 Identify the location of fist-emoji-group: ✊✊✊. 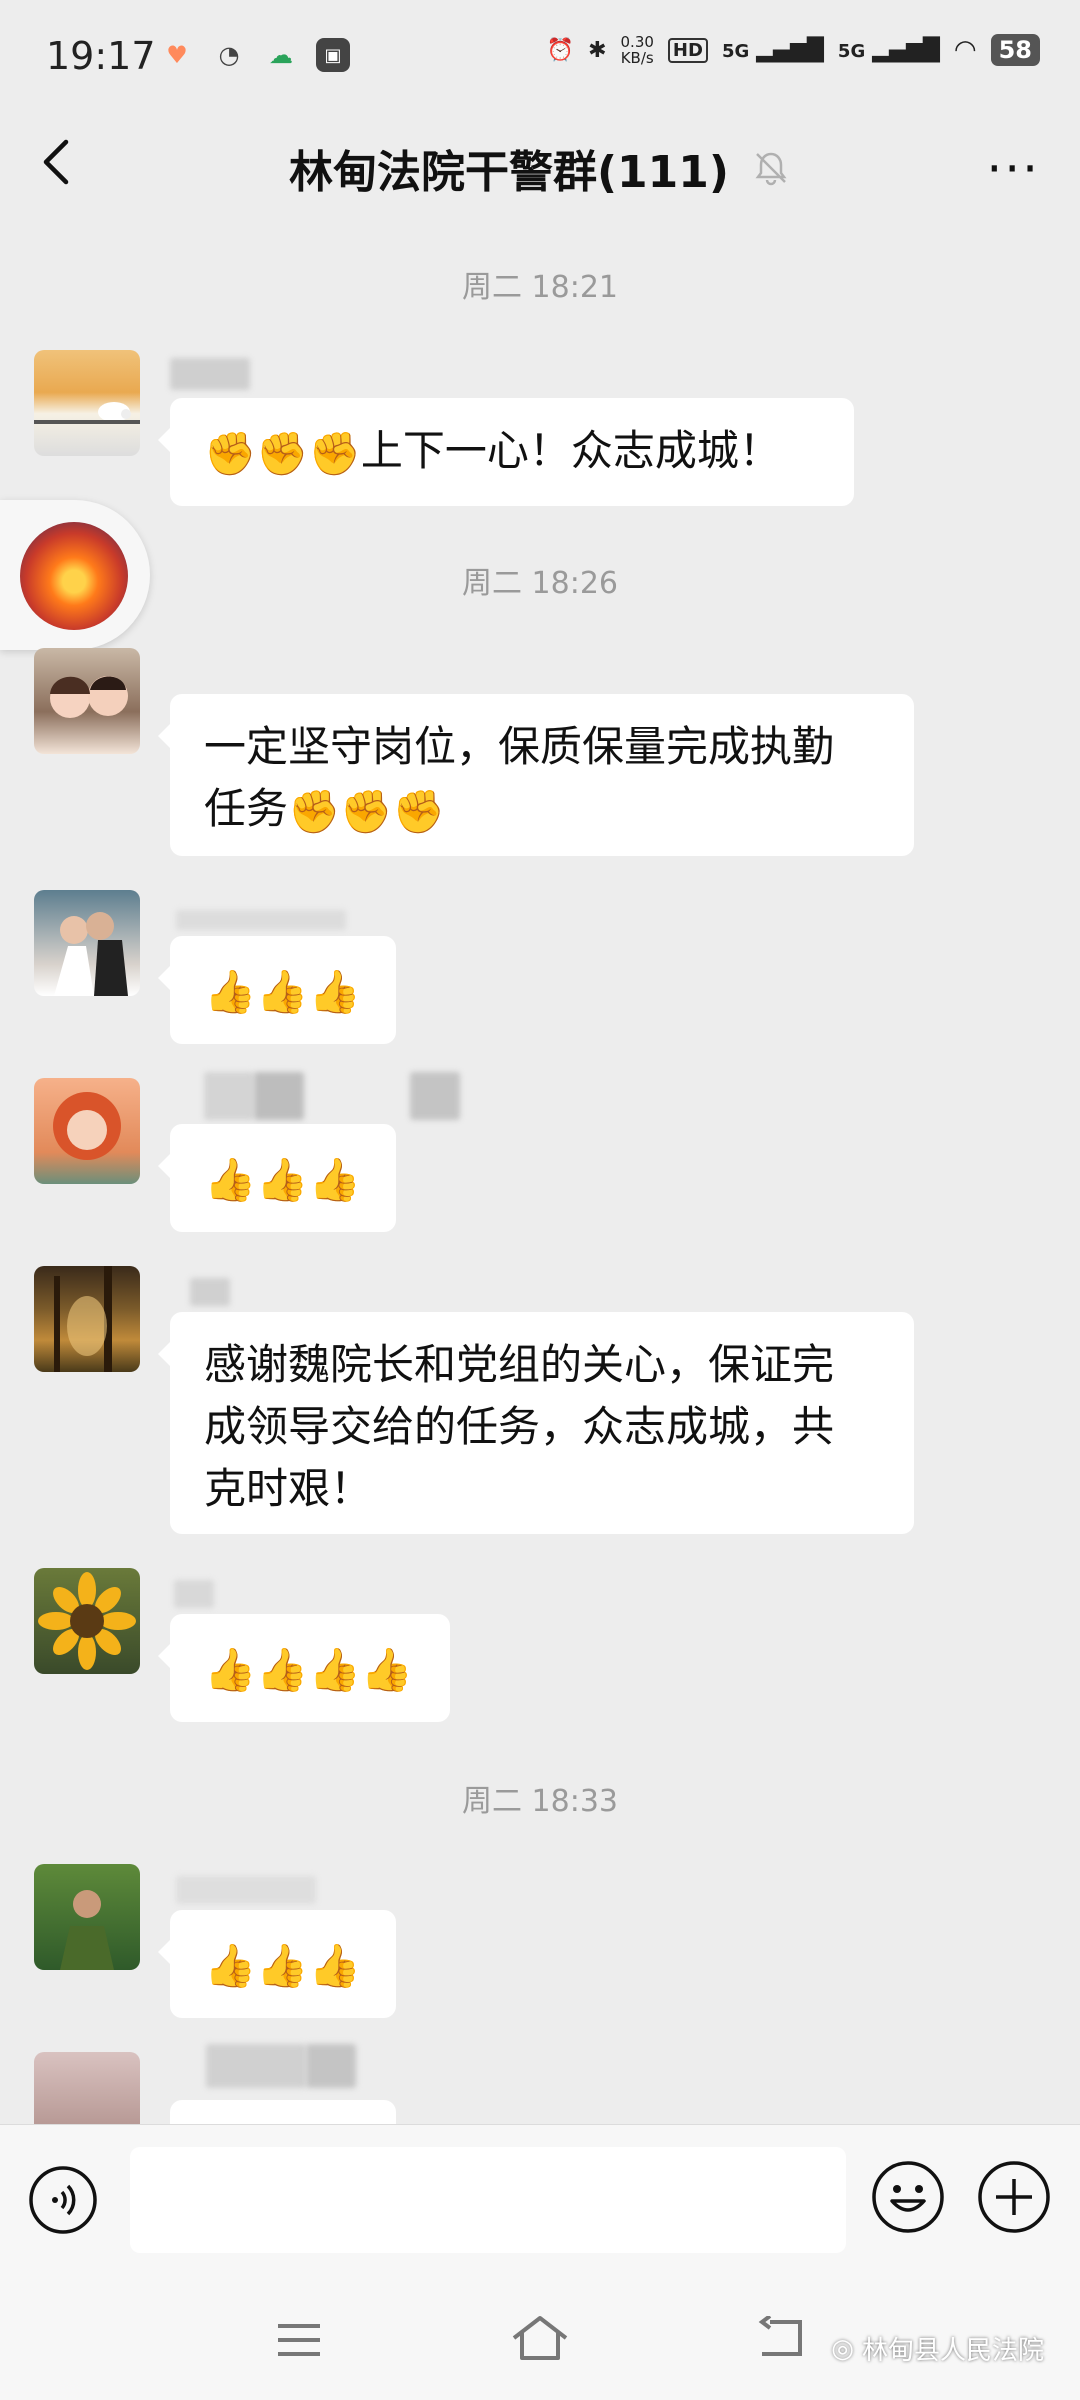
(282, 452).